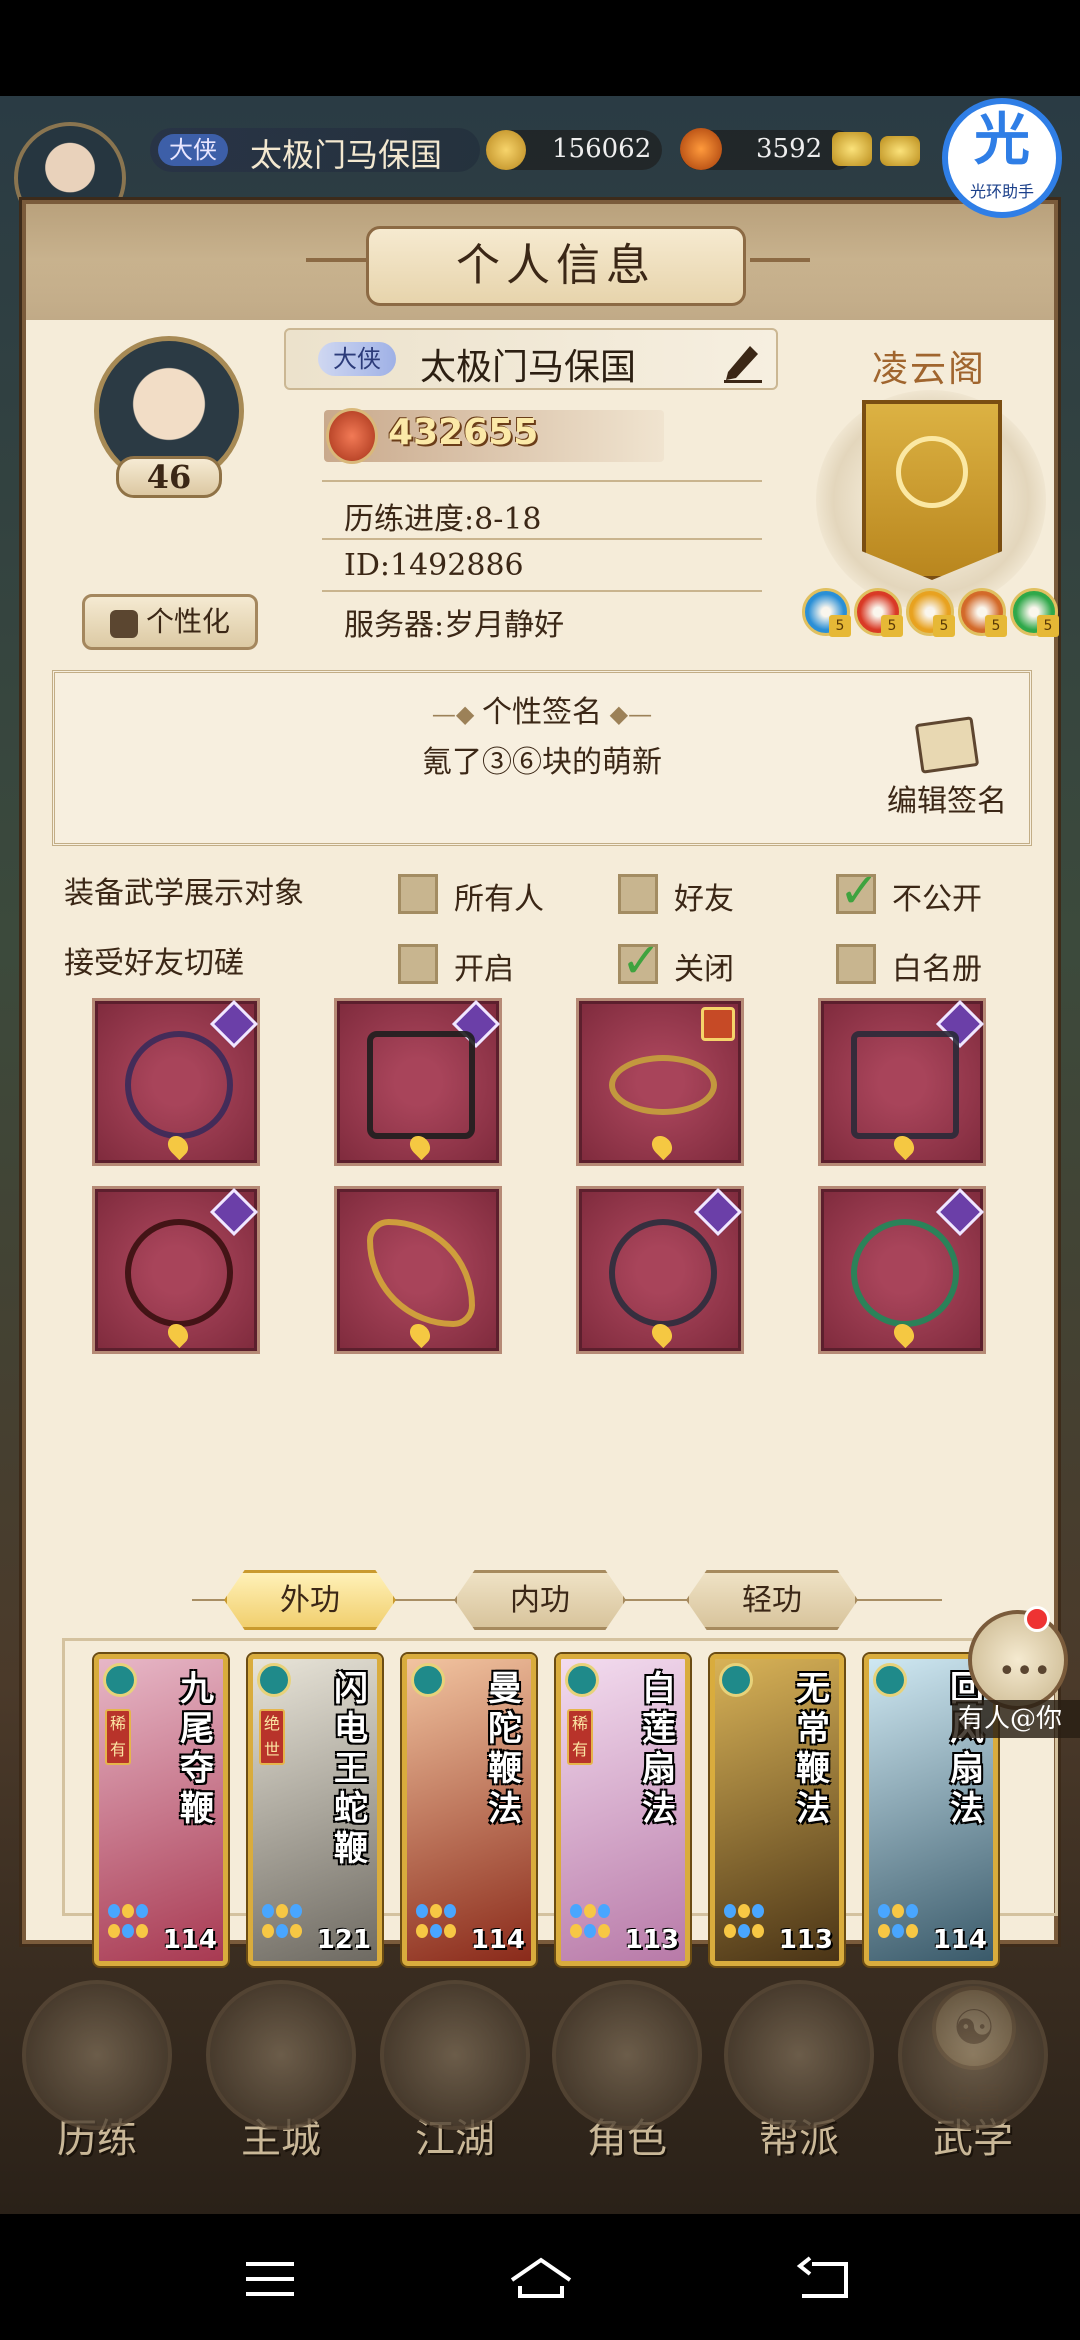  Describe the element at coordinates (346, 155) in the screenshot. I see `hud-player-name: 太极门马保国` at that location.